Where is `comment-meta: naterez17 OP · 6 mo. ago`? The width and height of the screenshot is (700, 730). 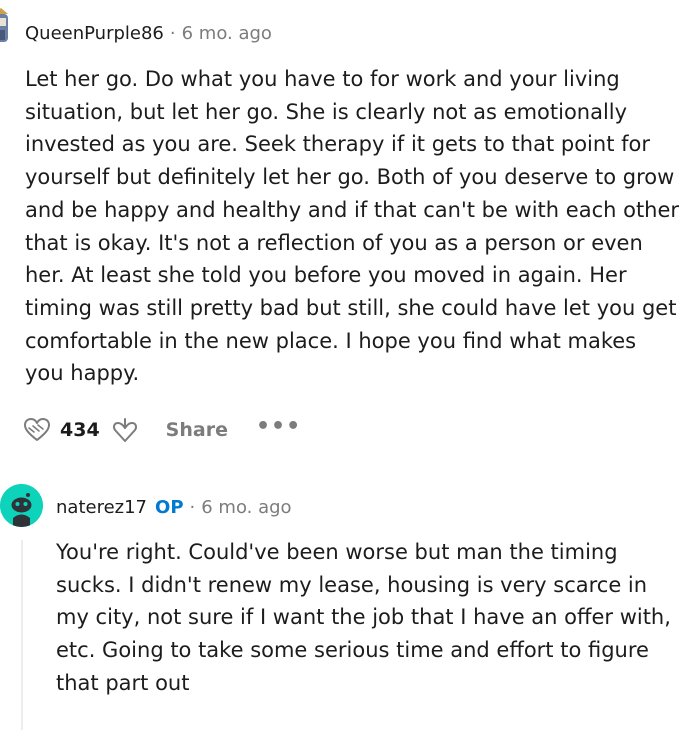 comment-meta: naterez17 OP · 6 mo. ago is located at coordinates (174, 507).